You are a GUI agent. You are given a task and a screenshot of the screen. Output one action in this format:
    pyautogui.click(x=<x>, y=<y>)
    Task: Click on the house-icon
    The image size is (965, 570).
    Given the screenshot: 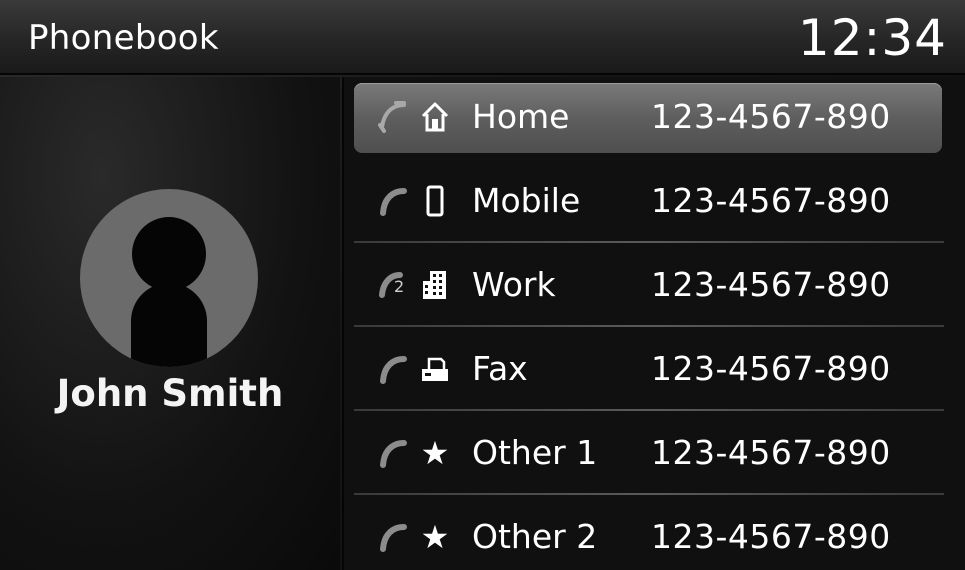 What is the action you would take?
    pyautogui.click(x=435, y=117)
    